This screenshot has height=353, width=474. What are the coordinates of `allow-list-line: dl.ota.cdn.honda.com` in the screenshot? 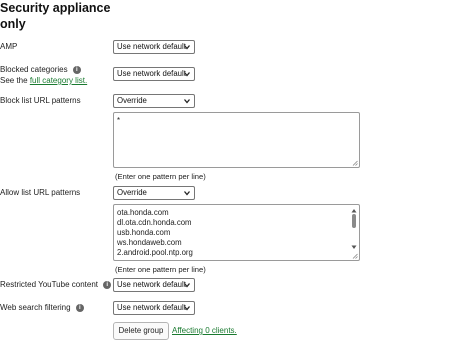 It's located at (154, 222).